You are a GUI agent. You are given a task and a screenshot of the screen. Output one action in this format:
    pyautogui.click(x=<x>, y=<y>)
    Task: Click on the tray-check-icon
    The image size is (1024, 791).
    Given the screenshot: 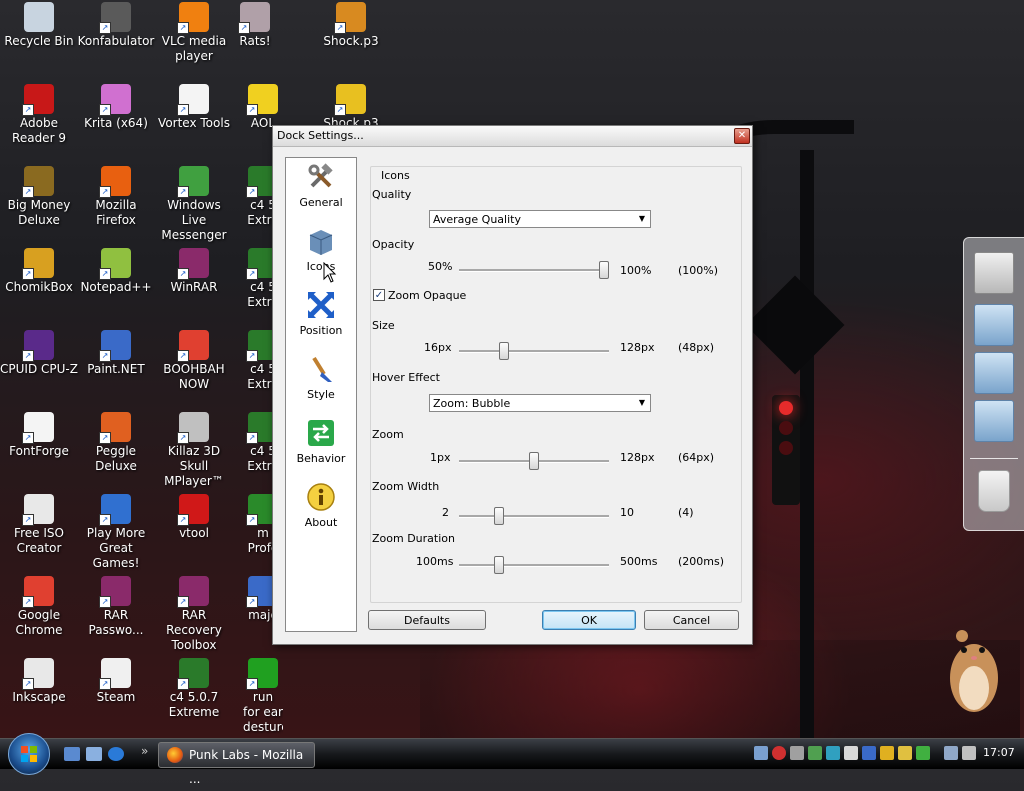 What is the action you would take?
    pyautogui.click(x=923, y=753)
    